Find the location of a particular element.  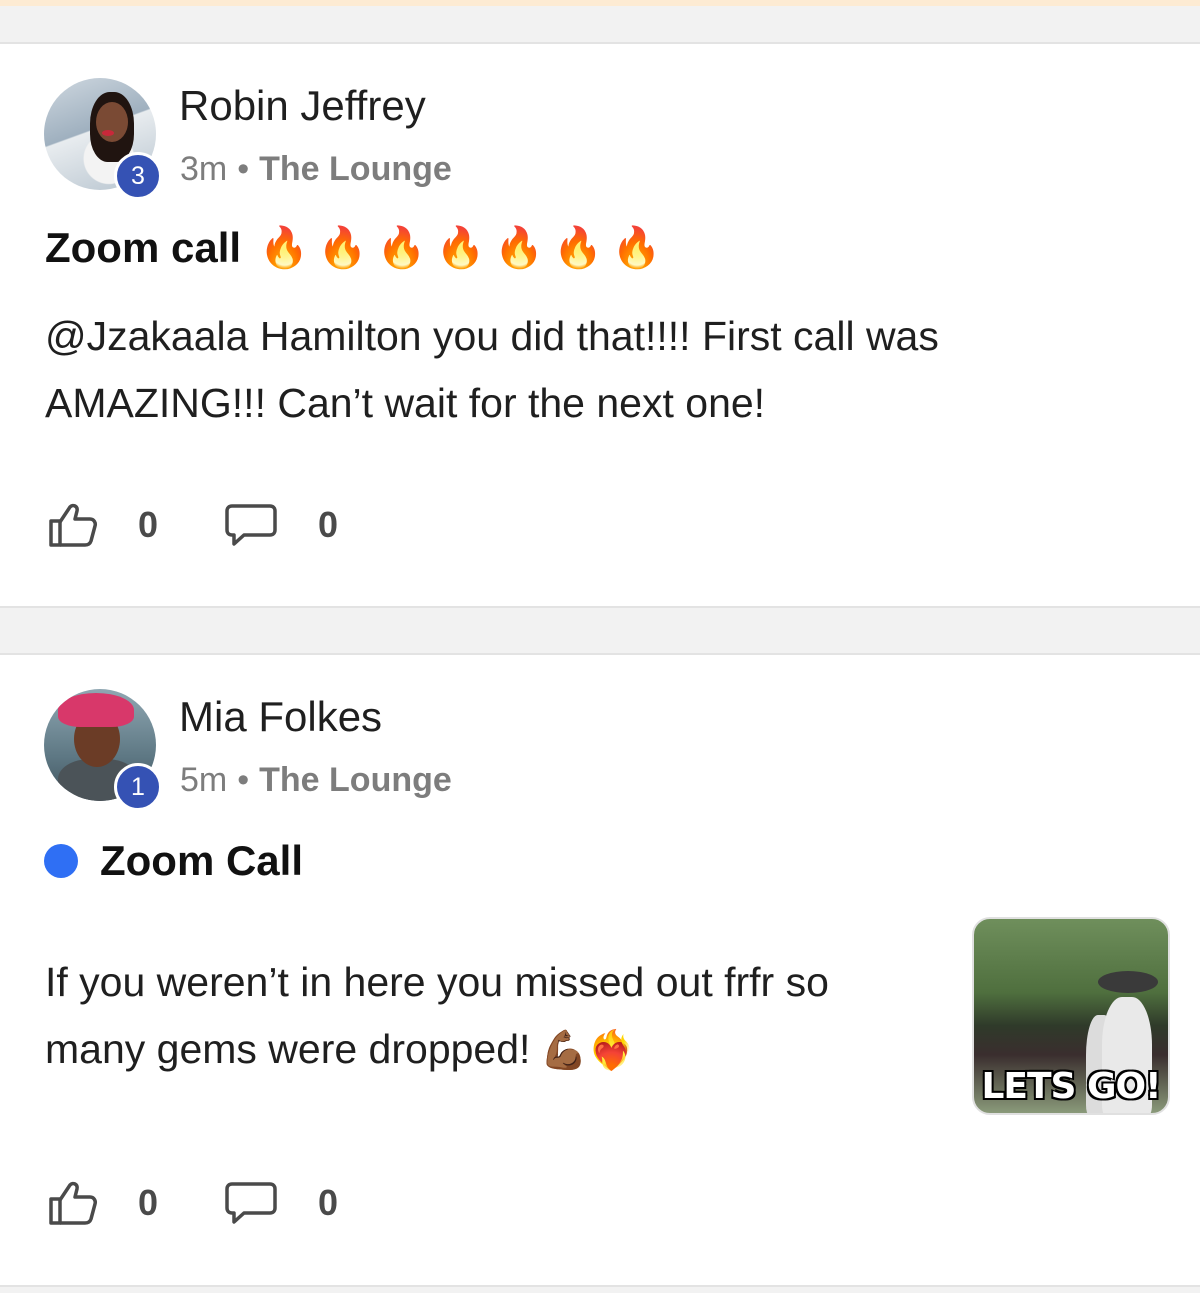

level-badge: 3 is located at coordinates (138, 176).